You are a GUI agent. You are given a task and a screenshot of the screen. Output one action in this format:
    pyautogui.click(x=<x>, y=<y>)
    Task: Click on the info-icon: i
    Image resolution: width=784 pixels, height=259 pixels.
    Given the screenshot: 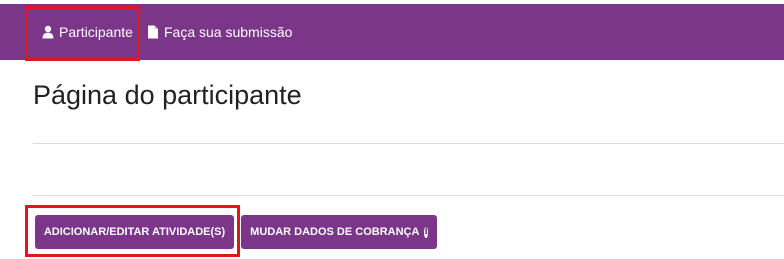 What is the action you would take?
    pyautogui.click(x=426, y=232)
    